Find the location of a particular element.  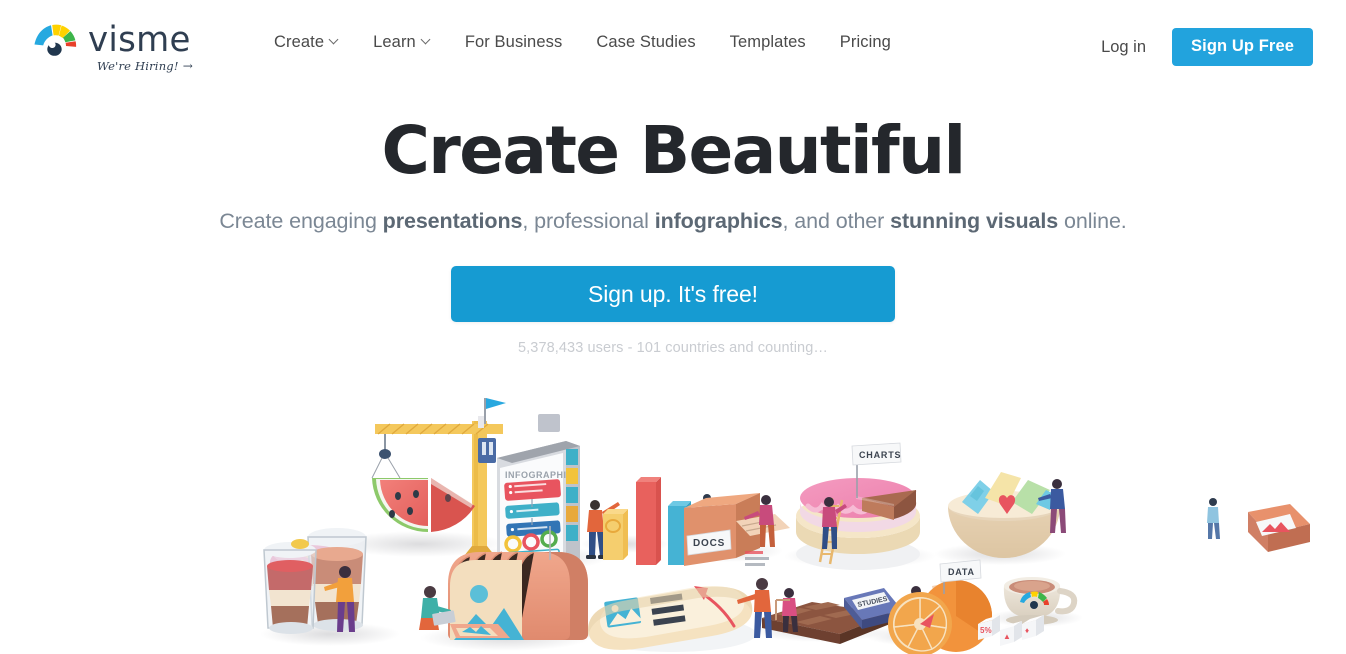

subtitle-bold-infographics: infographics is located at coordinates (718, 221).